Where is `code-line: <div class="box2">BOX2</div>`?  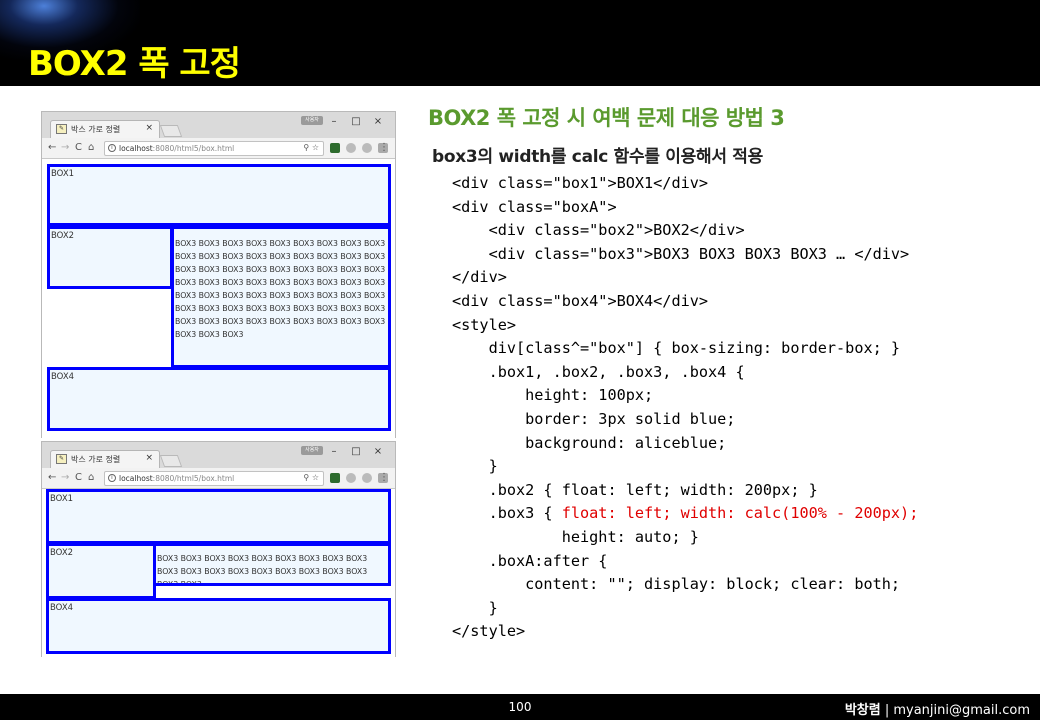 code-line: <div class="box2">BOX2</div> is located at coordinates (598, 230).